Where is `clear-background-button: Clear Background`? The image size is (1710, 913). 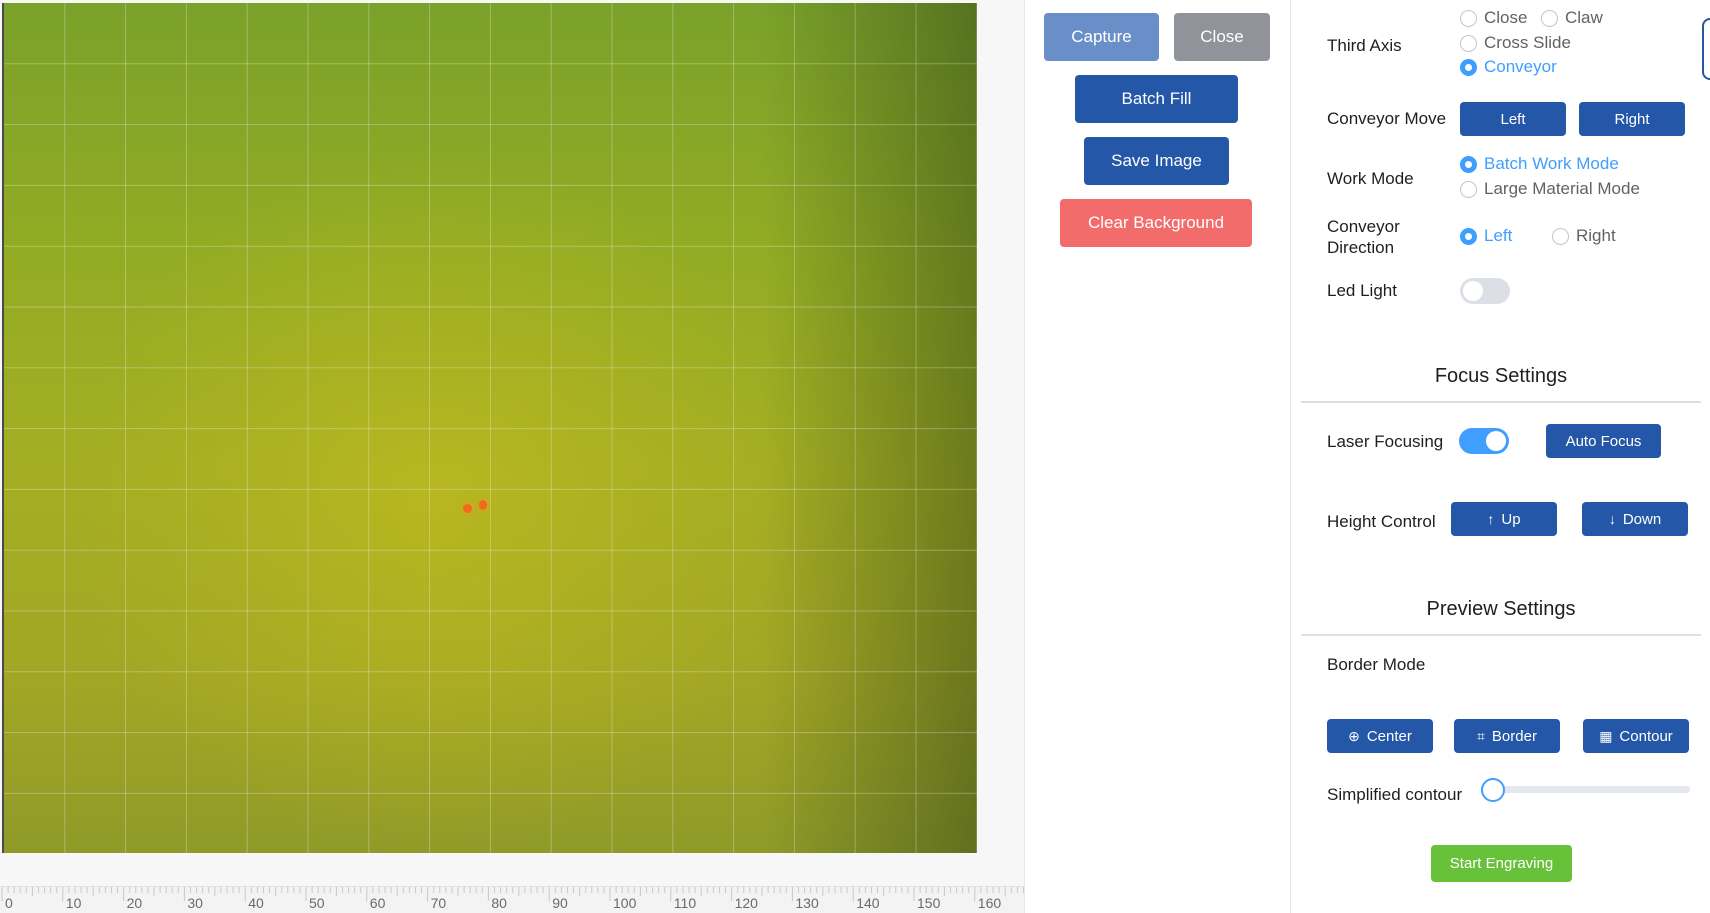 clear-background-button: Clear Background is located at coordinates (1156, 223).